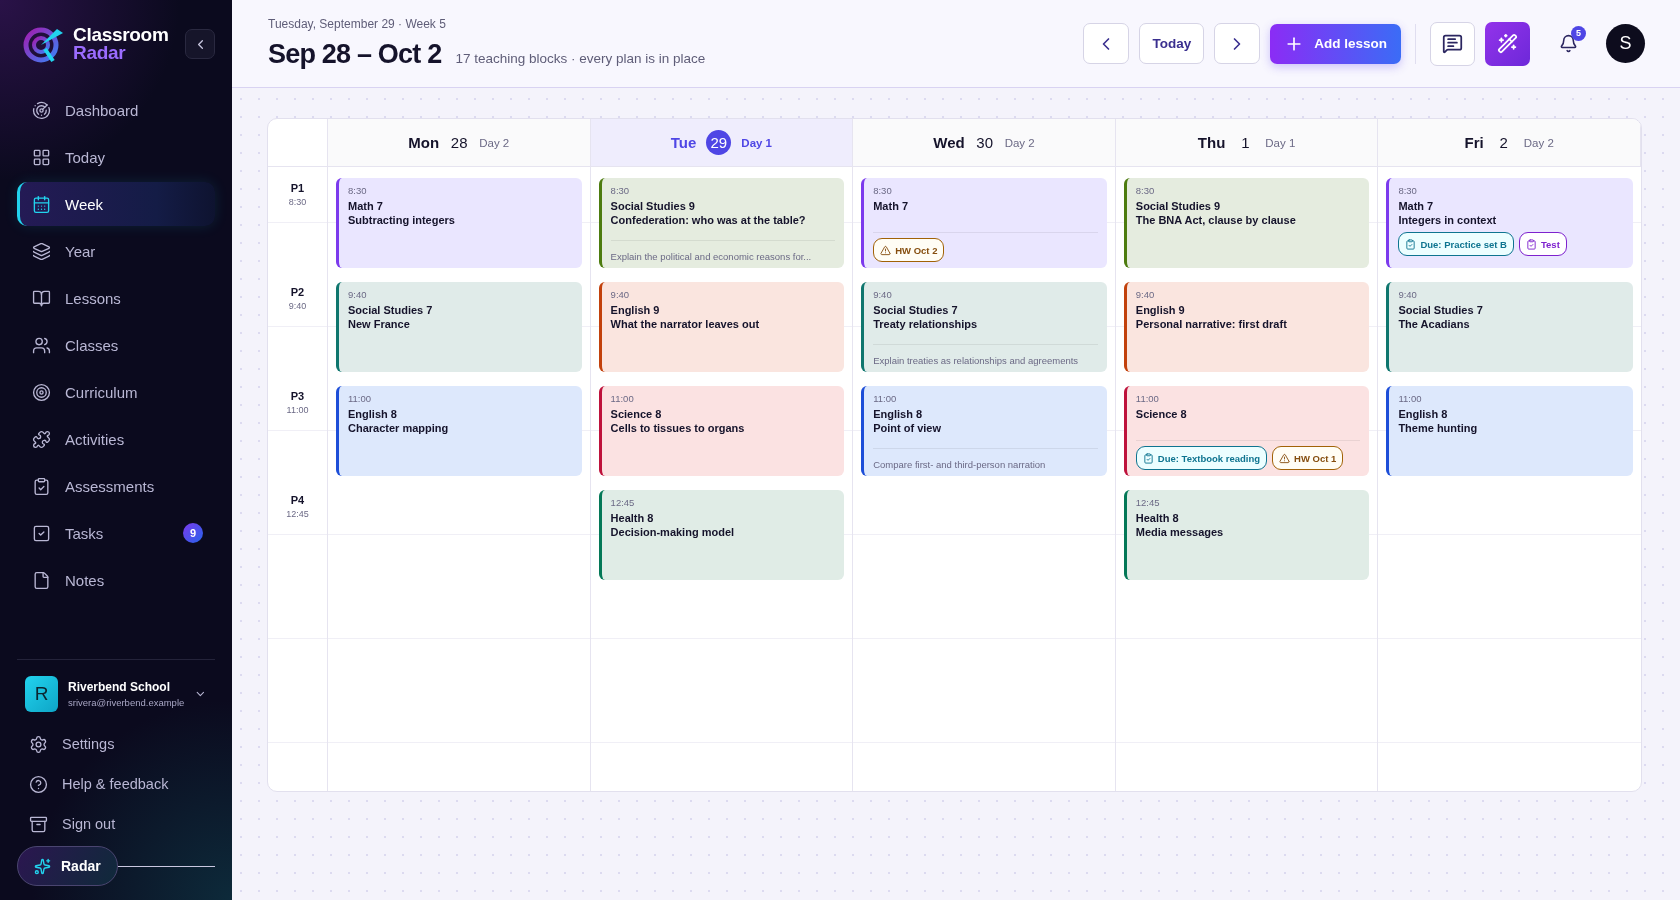 The height and width of the screenshot is (900, 1680). I want to click on lesson-card: 11:00 English 8 Theme hunting, so click(1509, 431).